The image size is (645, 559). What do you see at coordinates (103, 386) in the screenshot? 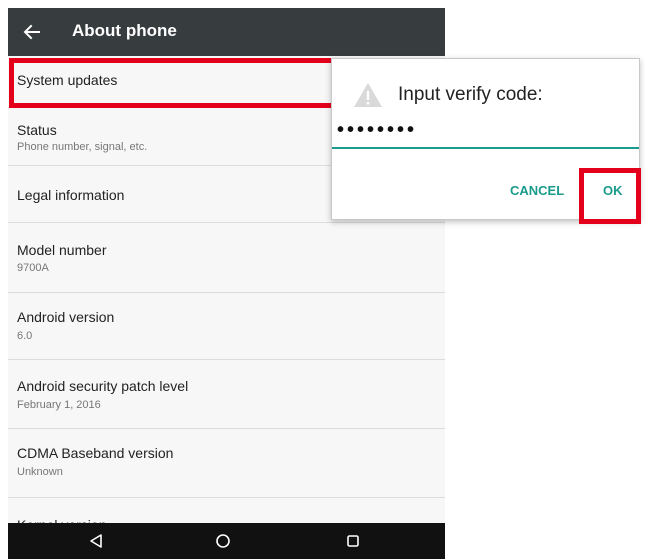
I see `list-item-title: Android security patch level` at bounding box center [103, 386].